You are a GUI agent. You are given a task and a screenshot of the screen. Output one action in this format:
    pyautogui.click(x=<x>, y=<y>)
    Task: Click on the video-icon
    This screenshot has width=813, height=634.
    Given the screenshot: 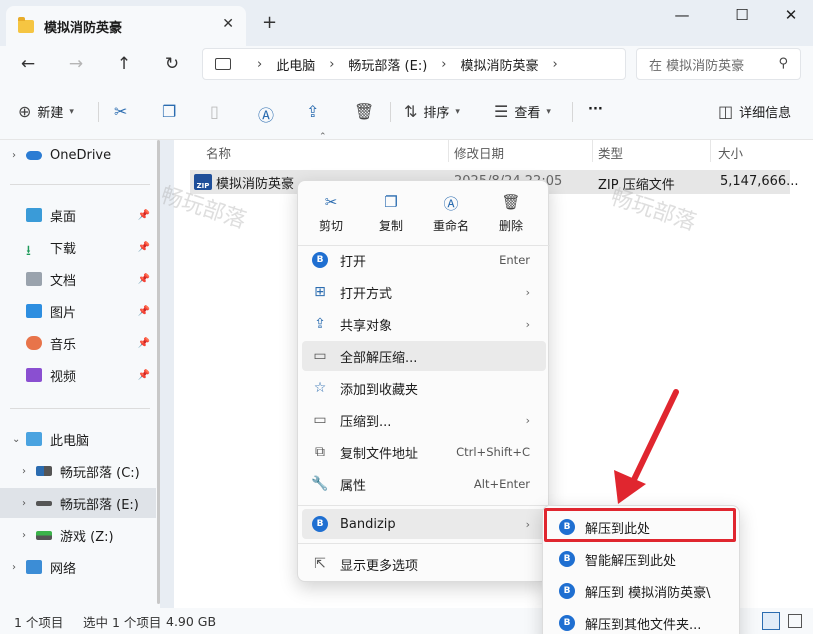 What is the action you would take?
    pyautogui.click(x=34, y=375)
    